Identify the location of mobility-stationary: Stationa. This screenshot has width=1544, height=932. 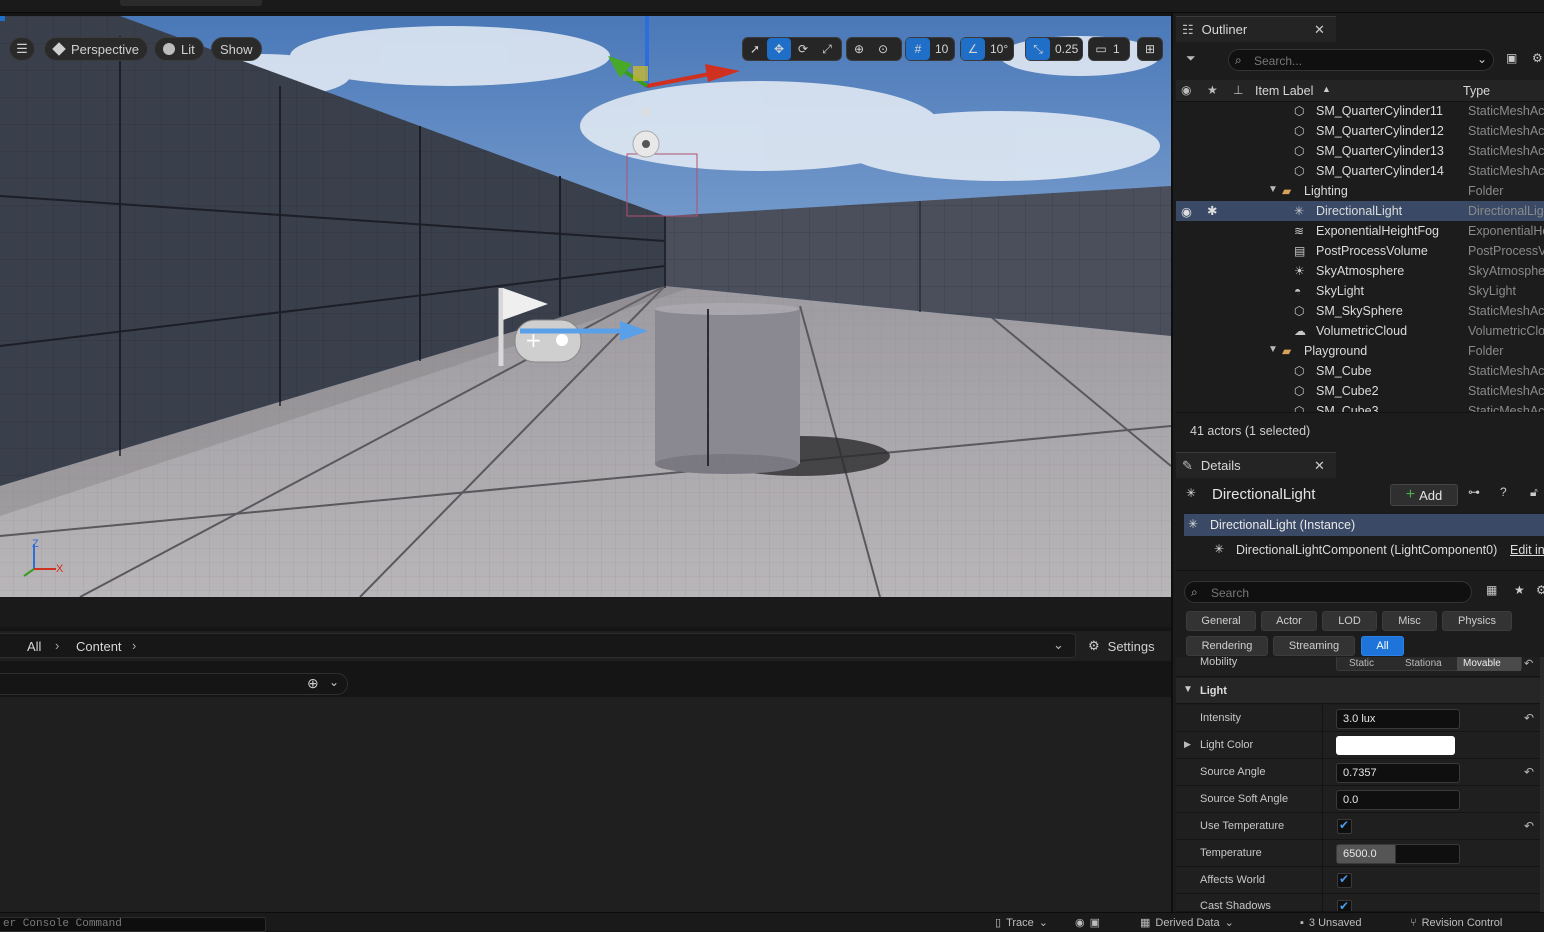
(1423, 663).